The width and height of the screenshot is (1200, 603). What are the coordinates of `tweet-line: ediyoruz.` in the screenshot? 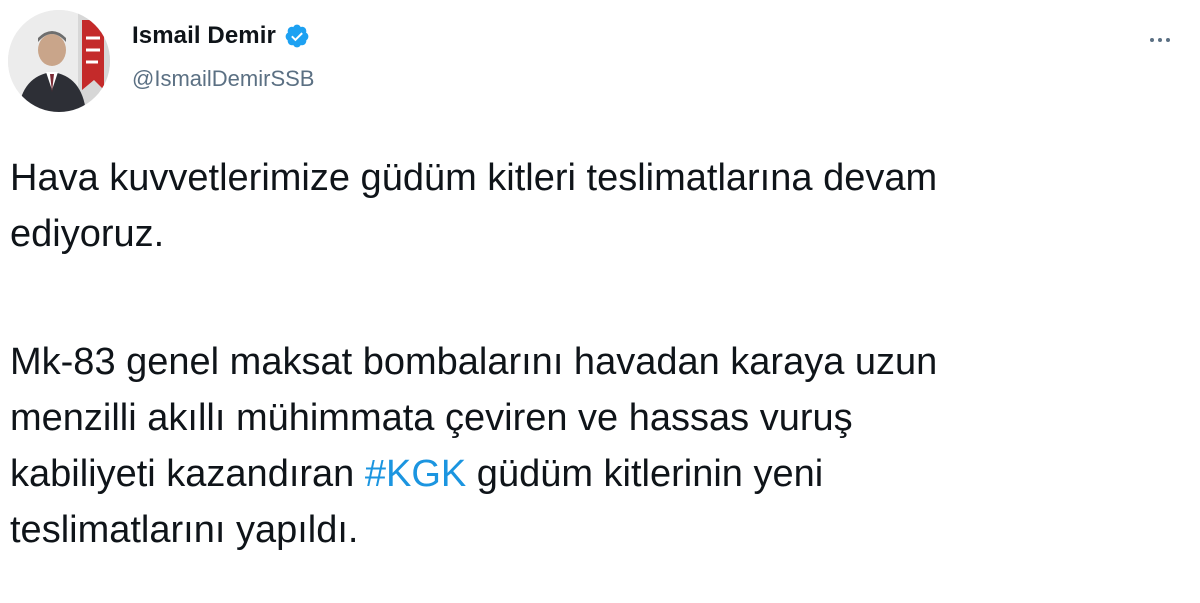 It's located at (87, 234).